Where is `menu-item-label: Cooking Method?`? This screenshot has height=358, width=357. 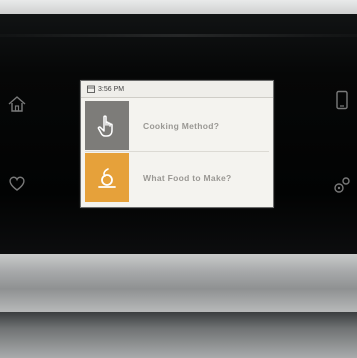
menu-item-label: Cooking Method? is located at coordinates (181, 125).